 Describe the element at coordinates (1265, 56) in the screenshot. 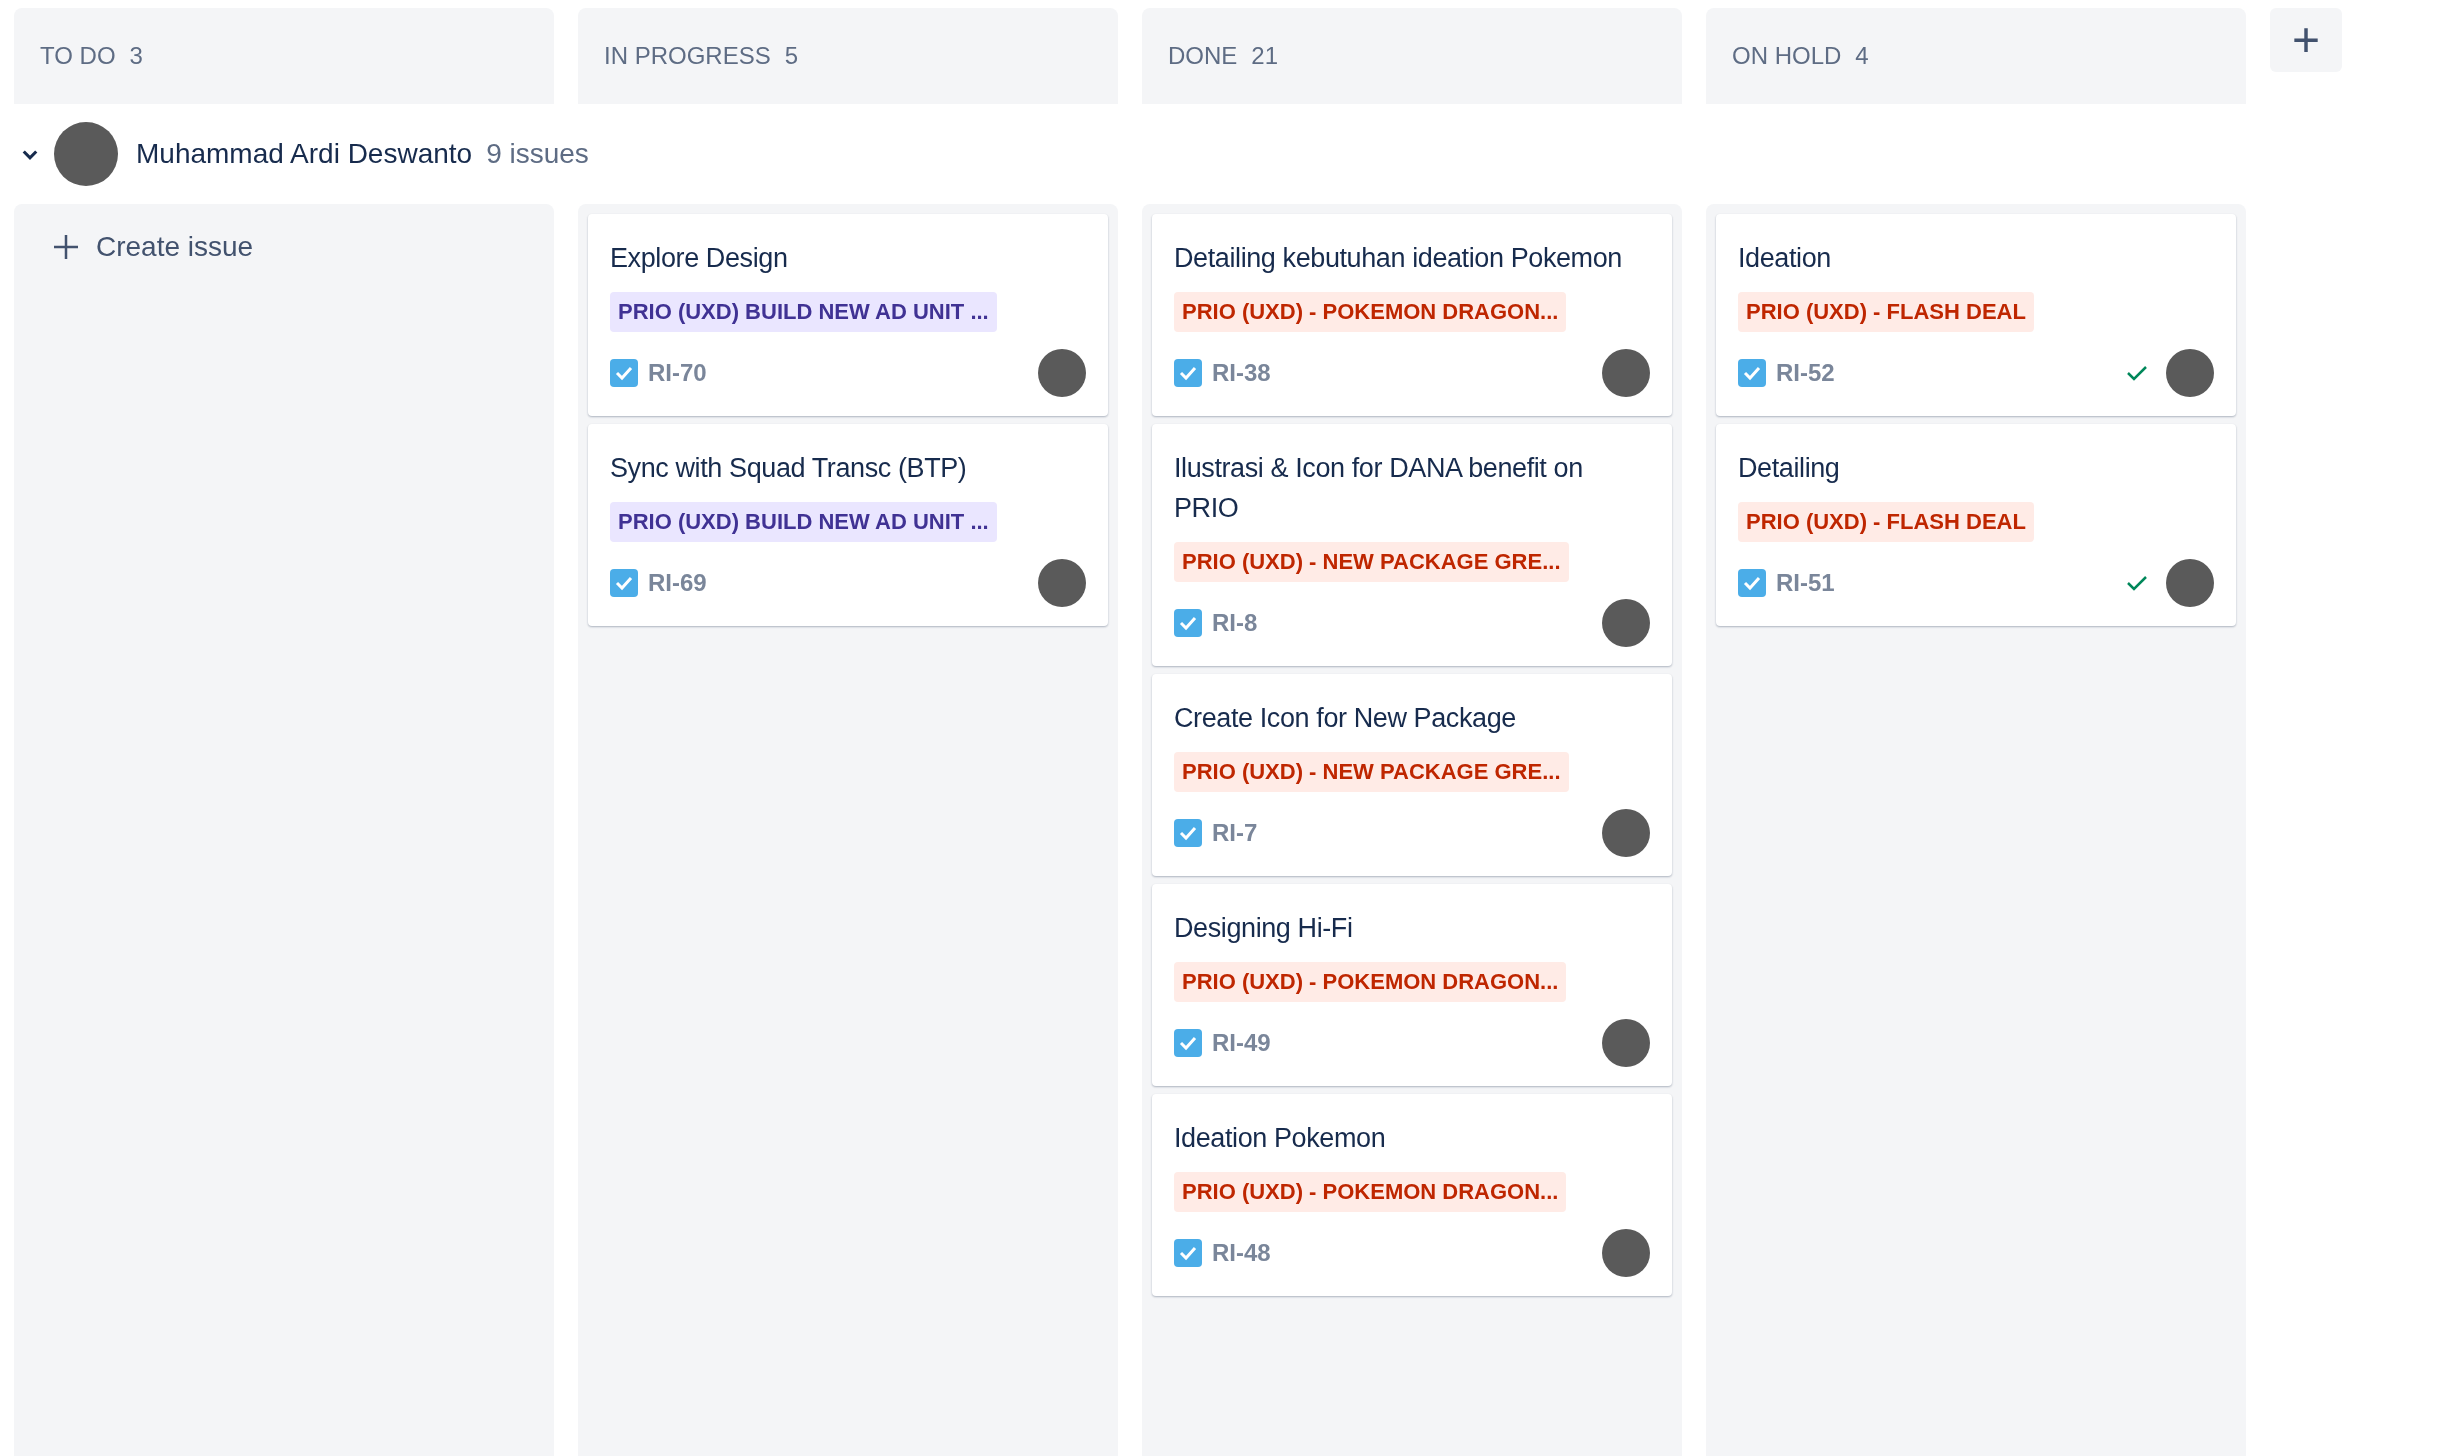

I see `issue-count: 21` at that location.